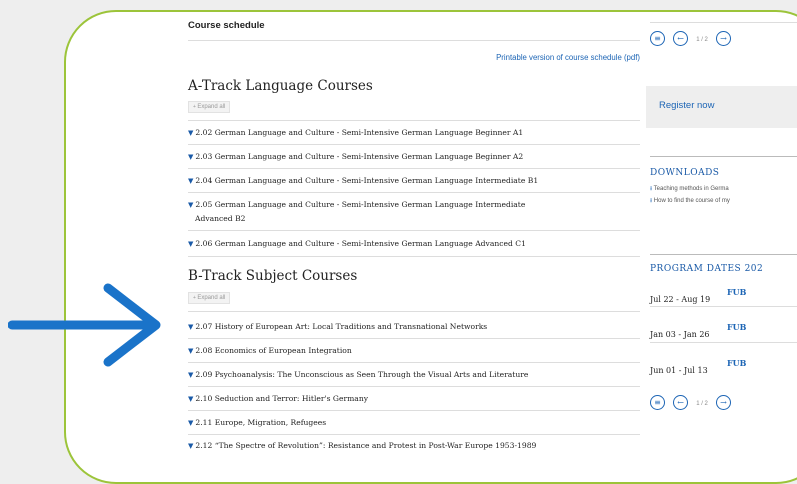 The image size is (797, 484). Describe the element at coordinates (723, 296) in the screenshot. I see `date-row: Jul 22 - Aug 19 FUB` at that location.